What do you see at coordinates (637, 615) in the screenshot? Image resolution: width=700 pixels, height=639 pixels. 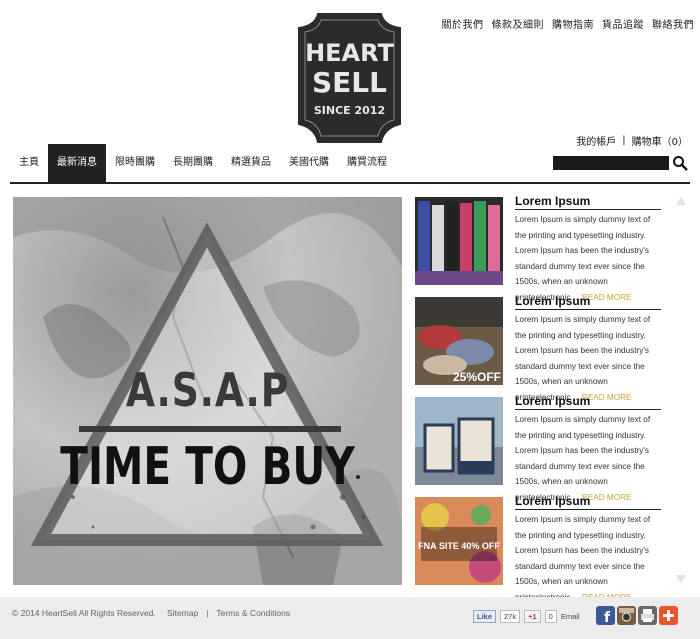 I see `social-icons: f` at bounding box center [637, 615].